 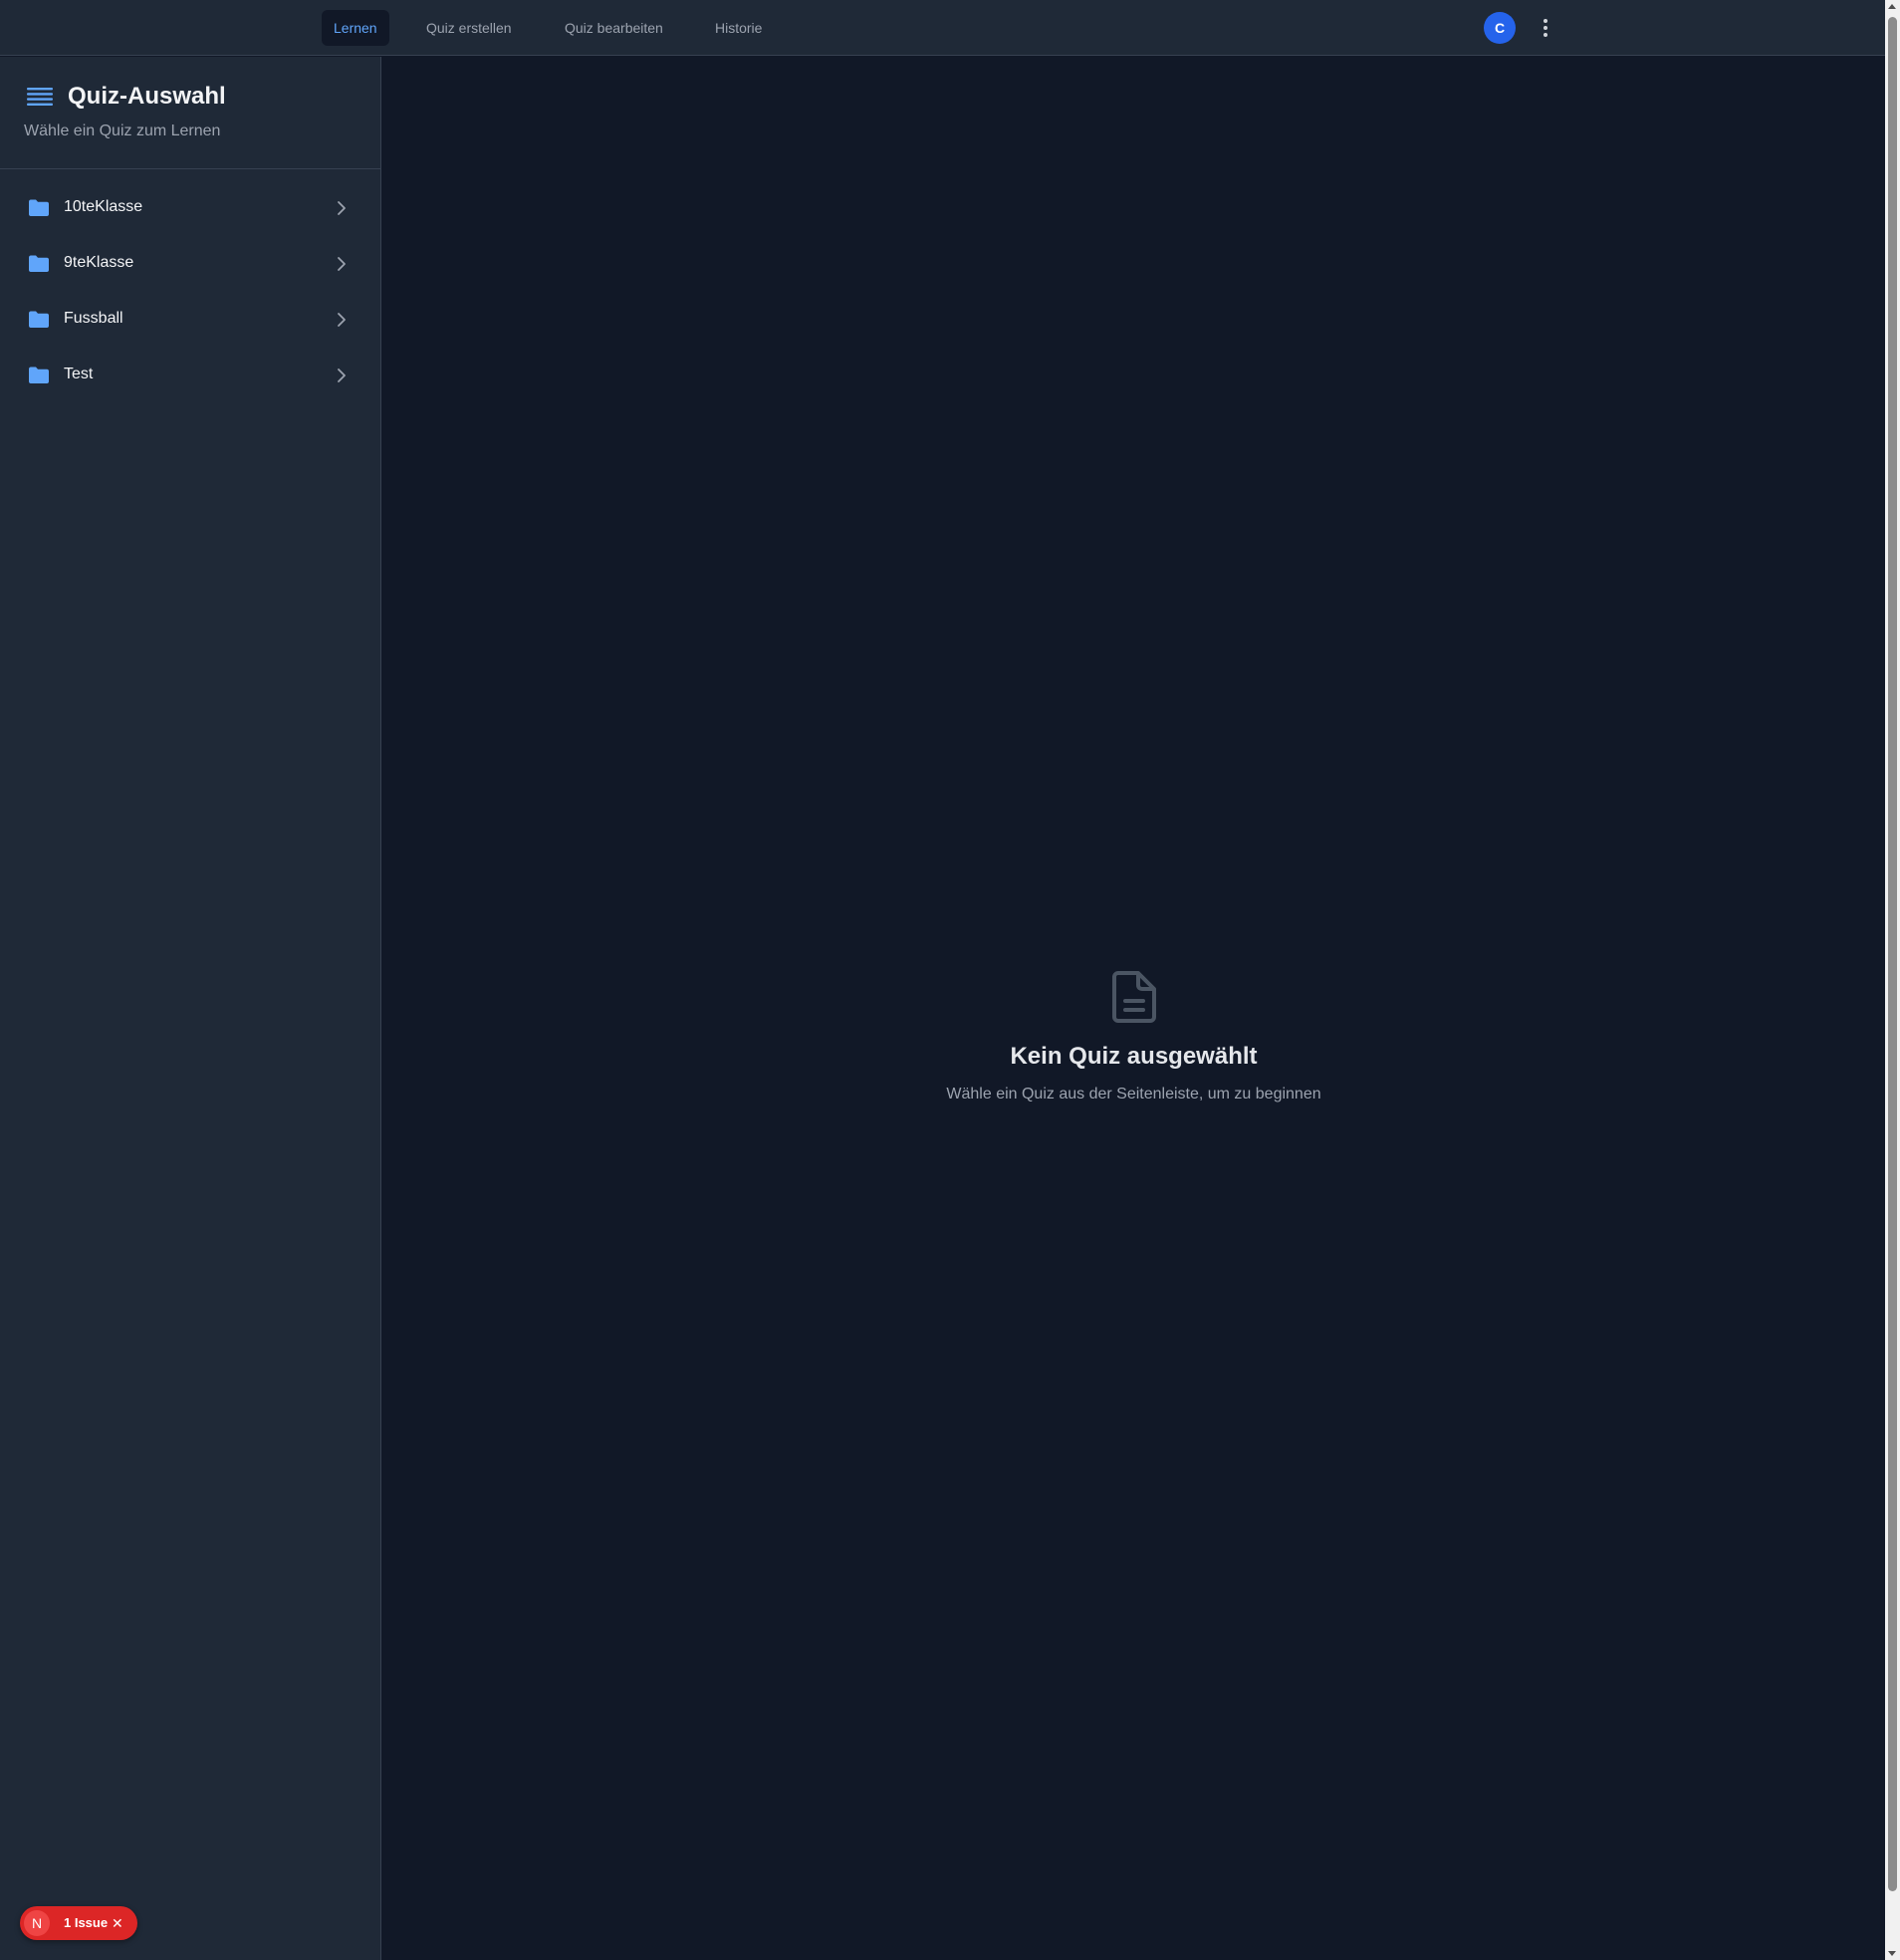 What do you see at coordinates (355, 28) in the screenshot?
I see `tab-lernen: Lernen` at bounding box center [355, 28].